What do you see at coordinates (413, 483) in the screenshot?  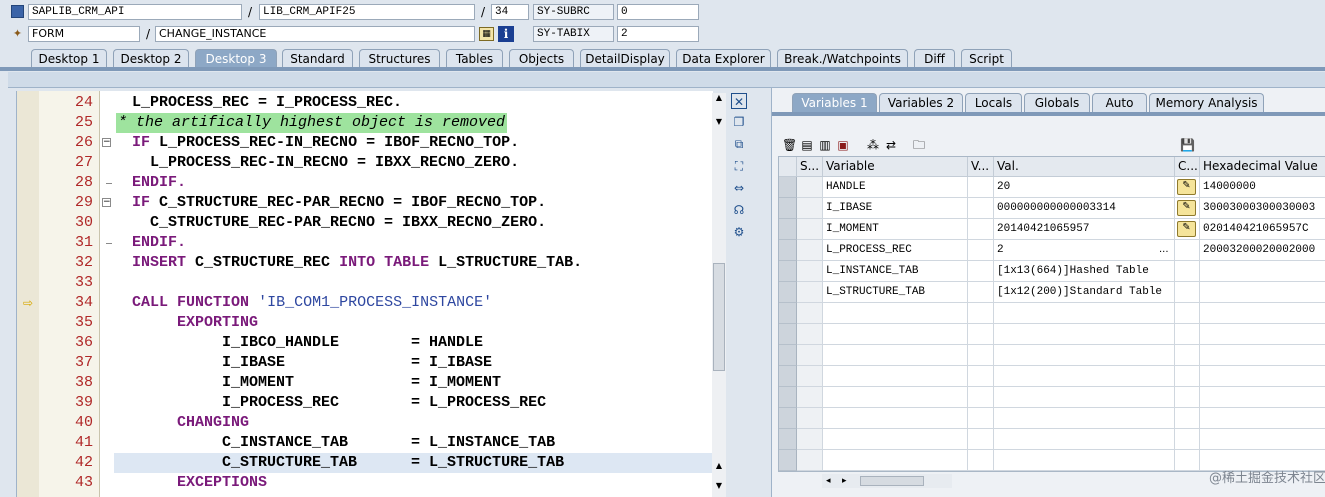 I see `code-line: EXCEPTIONS` at bounding box center [413, 483].